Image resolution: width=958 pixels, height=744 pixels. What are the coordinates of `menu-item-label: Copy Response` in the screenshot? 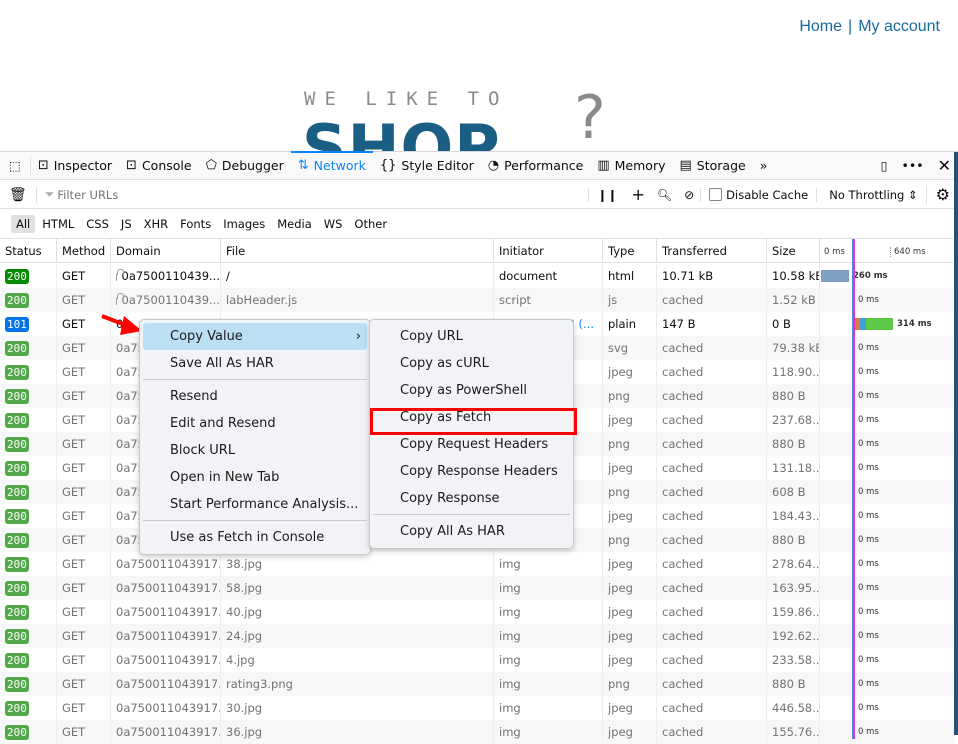 It's located at (450, 498).